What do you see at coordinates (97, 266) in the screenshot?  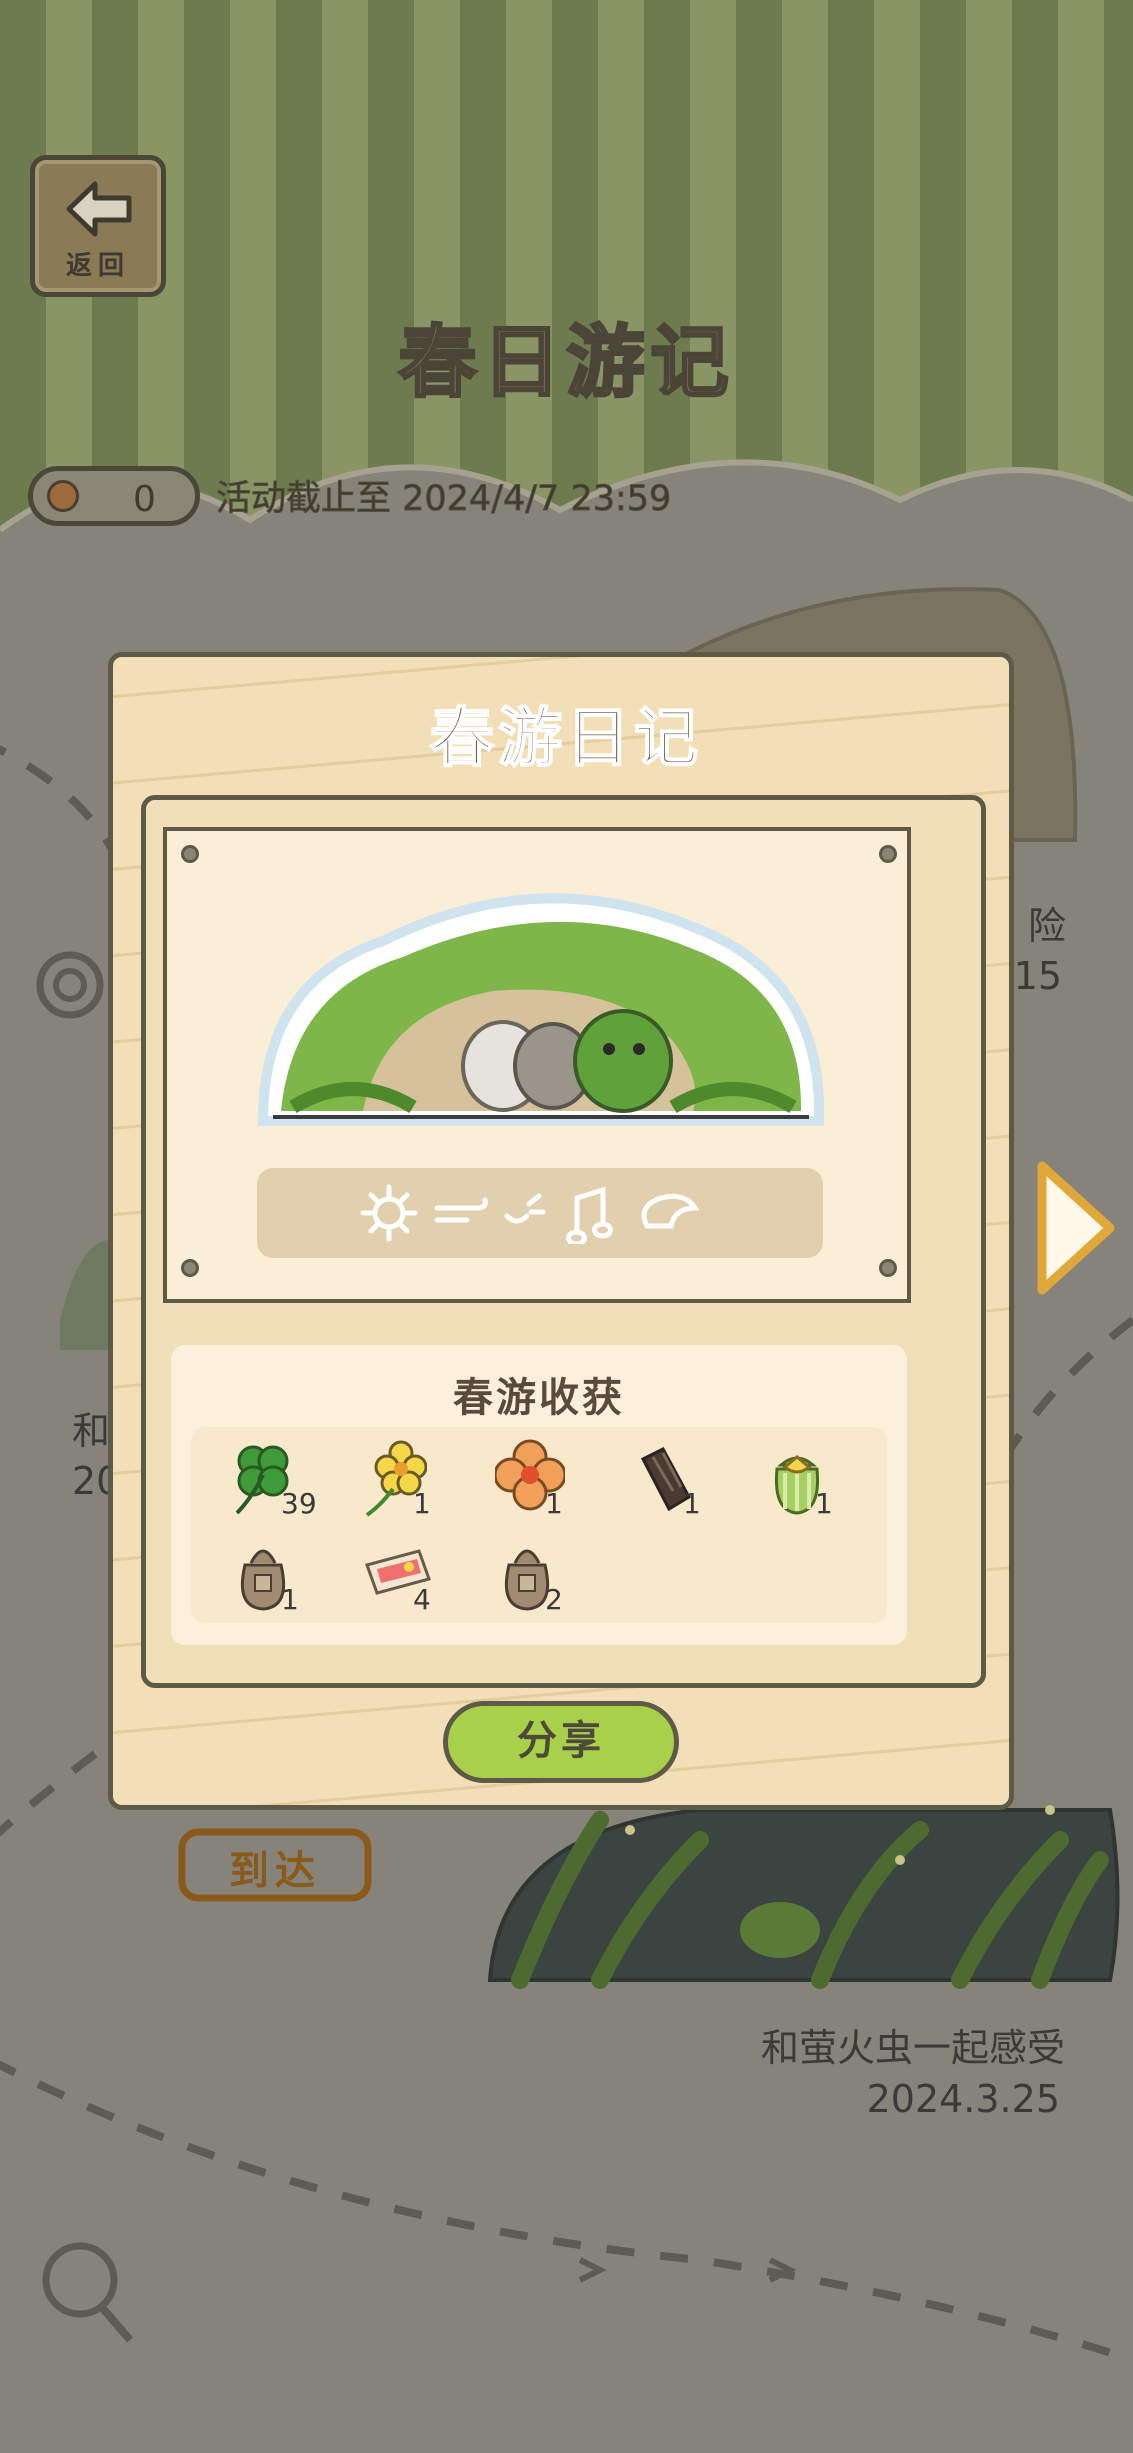 I see `back-label: 返回` at bounding box center [97, 266].